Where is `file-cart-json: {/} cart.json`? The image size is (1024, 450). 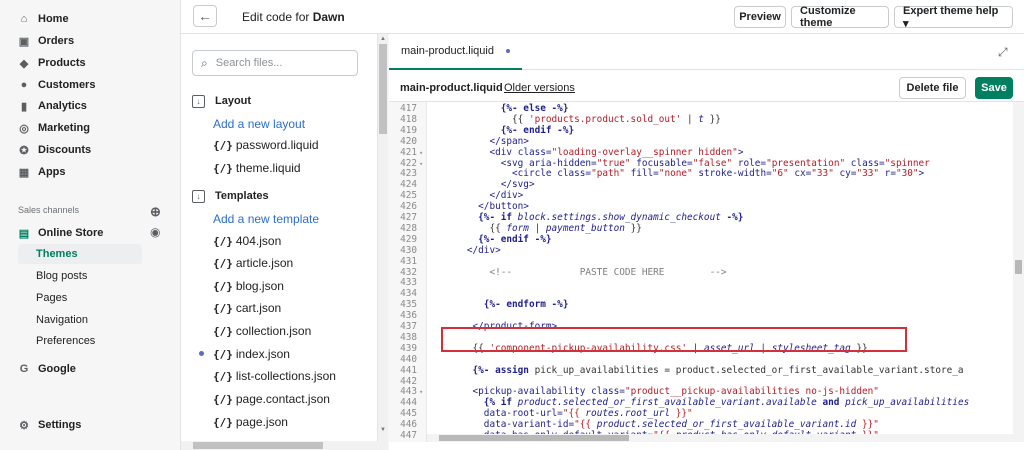
file-cart-json: {/} cart.json is located at coordinates (247, 308).